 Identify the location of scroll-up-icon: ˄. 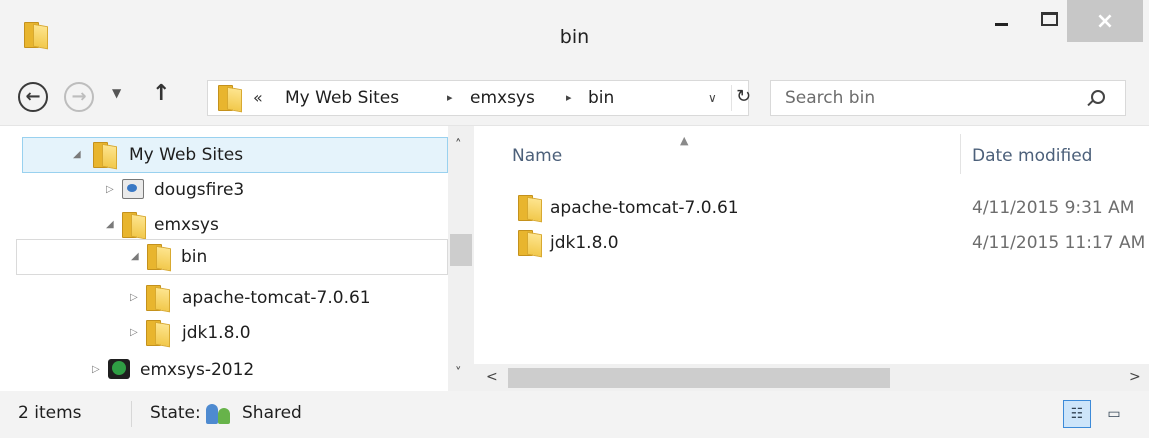
(458, 145).